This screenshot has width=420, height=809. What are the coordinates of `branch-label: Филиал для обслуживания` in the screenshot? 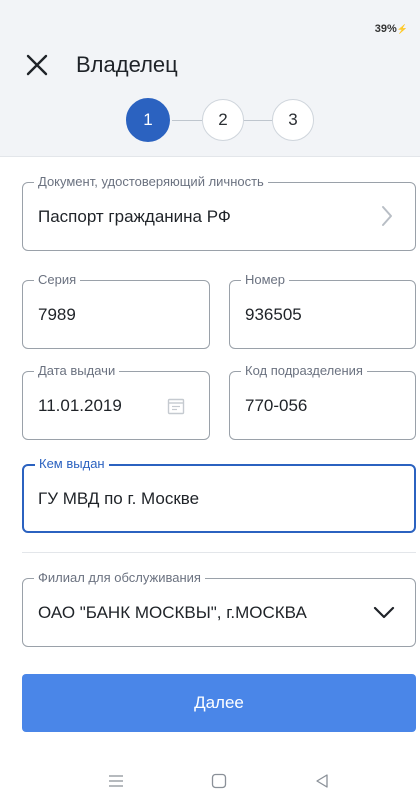 It's located at (119, 578).